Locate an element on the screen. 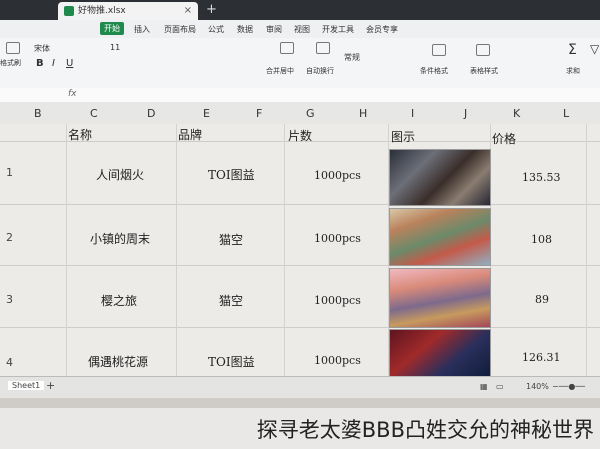  cell-name: 人间烟火 is located at coordinates (120, 174).